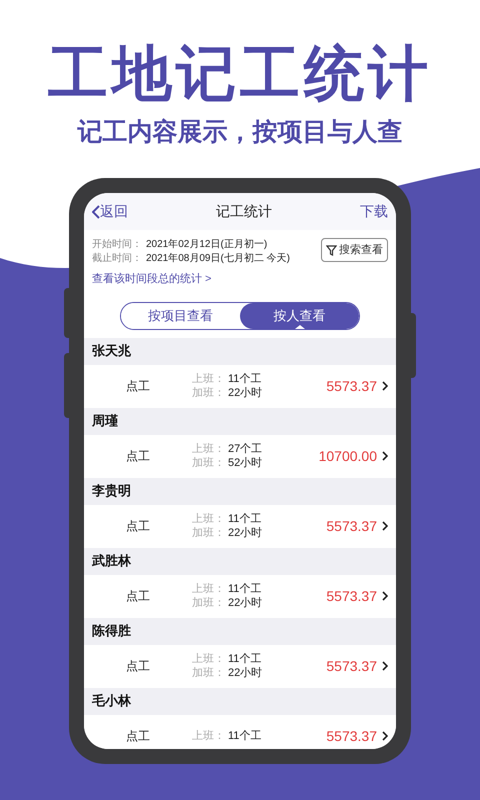 The width and height of the screenshot is (480, 800). Describe the element at coordinates (244, 211) in the screenshot. I see `nav-title: 记工统计` at that location.